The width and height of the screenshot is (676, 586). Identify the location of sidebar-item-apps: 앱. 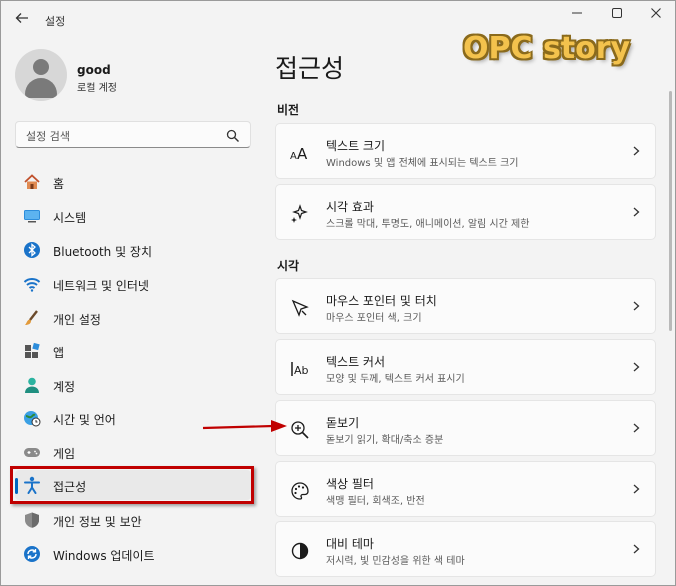
(133, 351).